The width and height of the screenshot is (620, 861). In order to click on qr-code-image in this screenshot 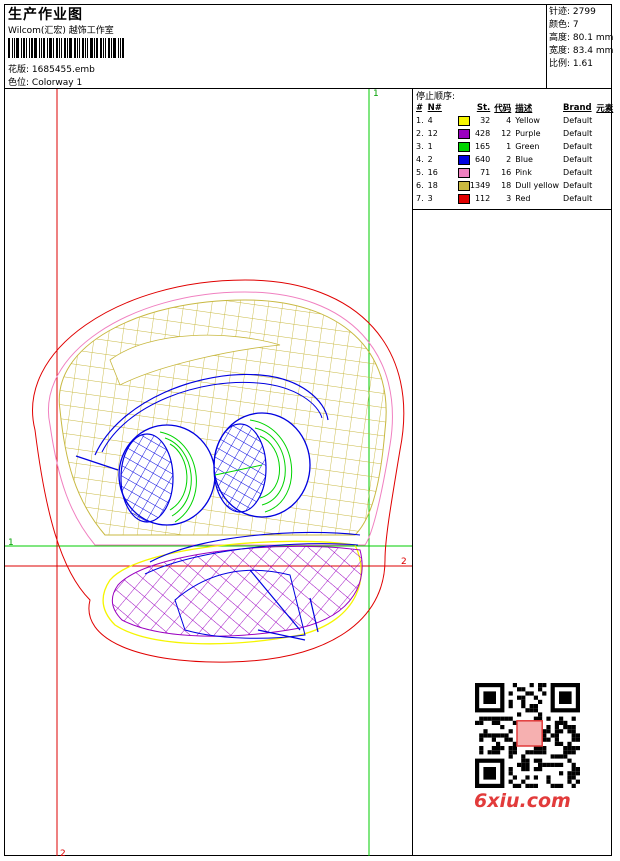, I will do `click(527, 735)`.